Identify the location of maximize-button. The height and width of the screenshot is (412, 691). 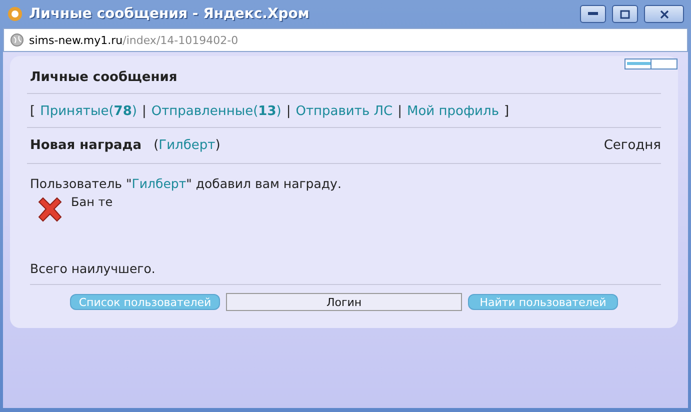
(625, 14).